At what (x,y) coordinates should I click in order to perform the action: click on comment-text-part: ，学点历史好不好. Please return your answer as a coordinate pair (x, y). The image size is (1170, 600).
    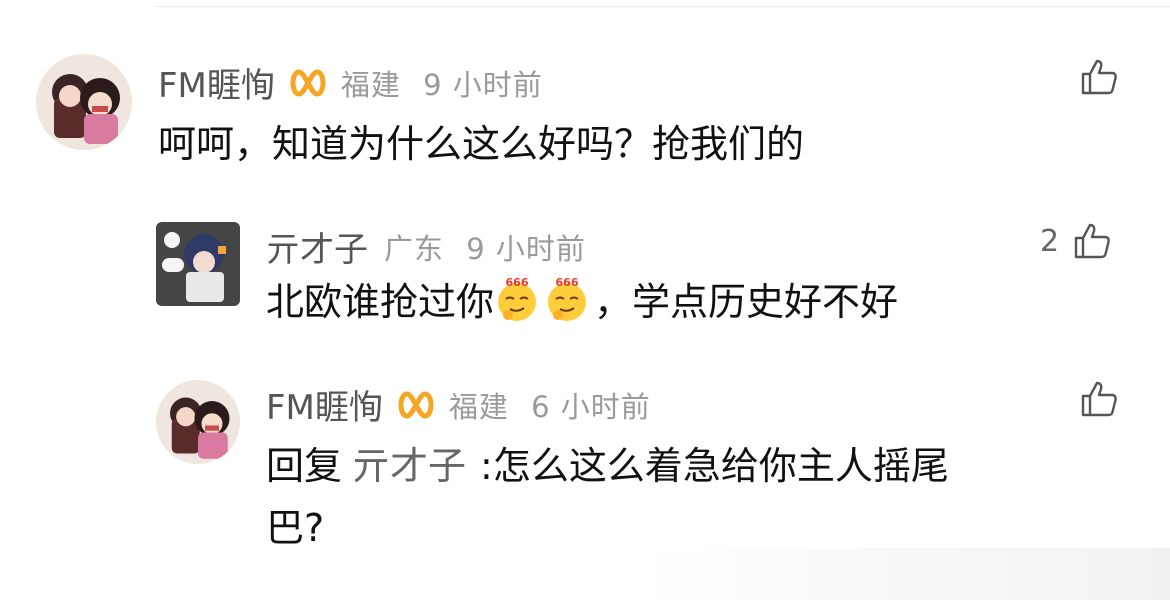
    Looking at the image, I should click on (746, 302).